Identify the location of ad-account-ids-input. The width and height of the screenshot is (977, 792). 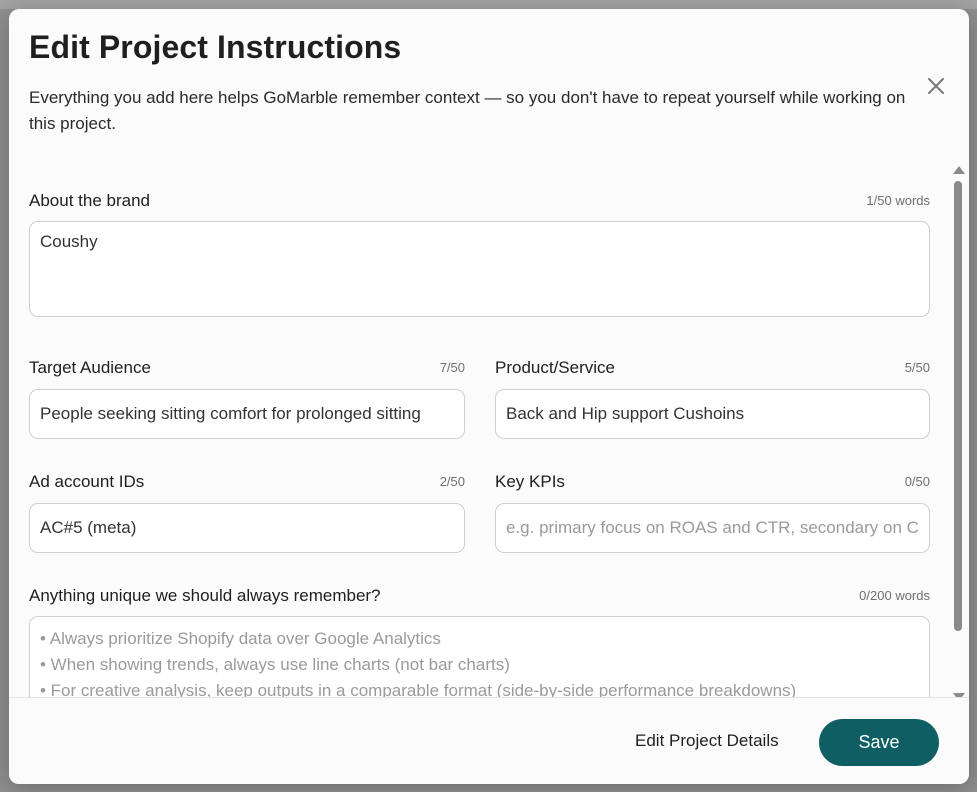
(247, 528).